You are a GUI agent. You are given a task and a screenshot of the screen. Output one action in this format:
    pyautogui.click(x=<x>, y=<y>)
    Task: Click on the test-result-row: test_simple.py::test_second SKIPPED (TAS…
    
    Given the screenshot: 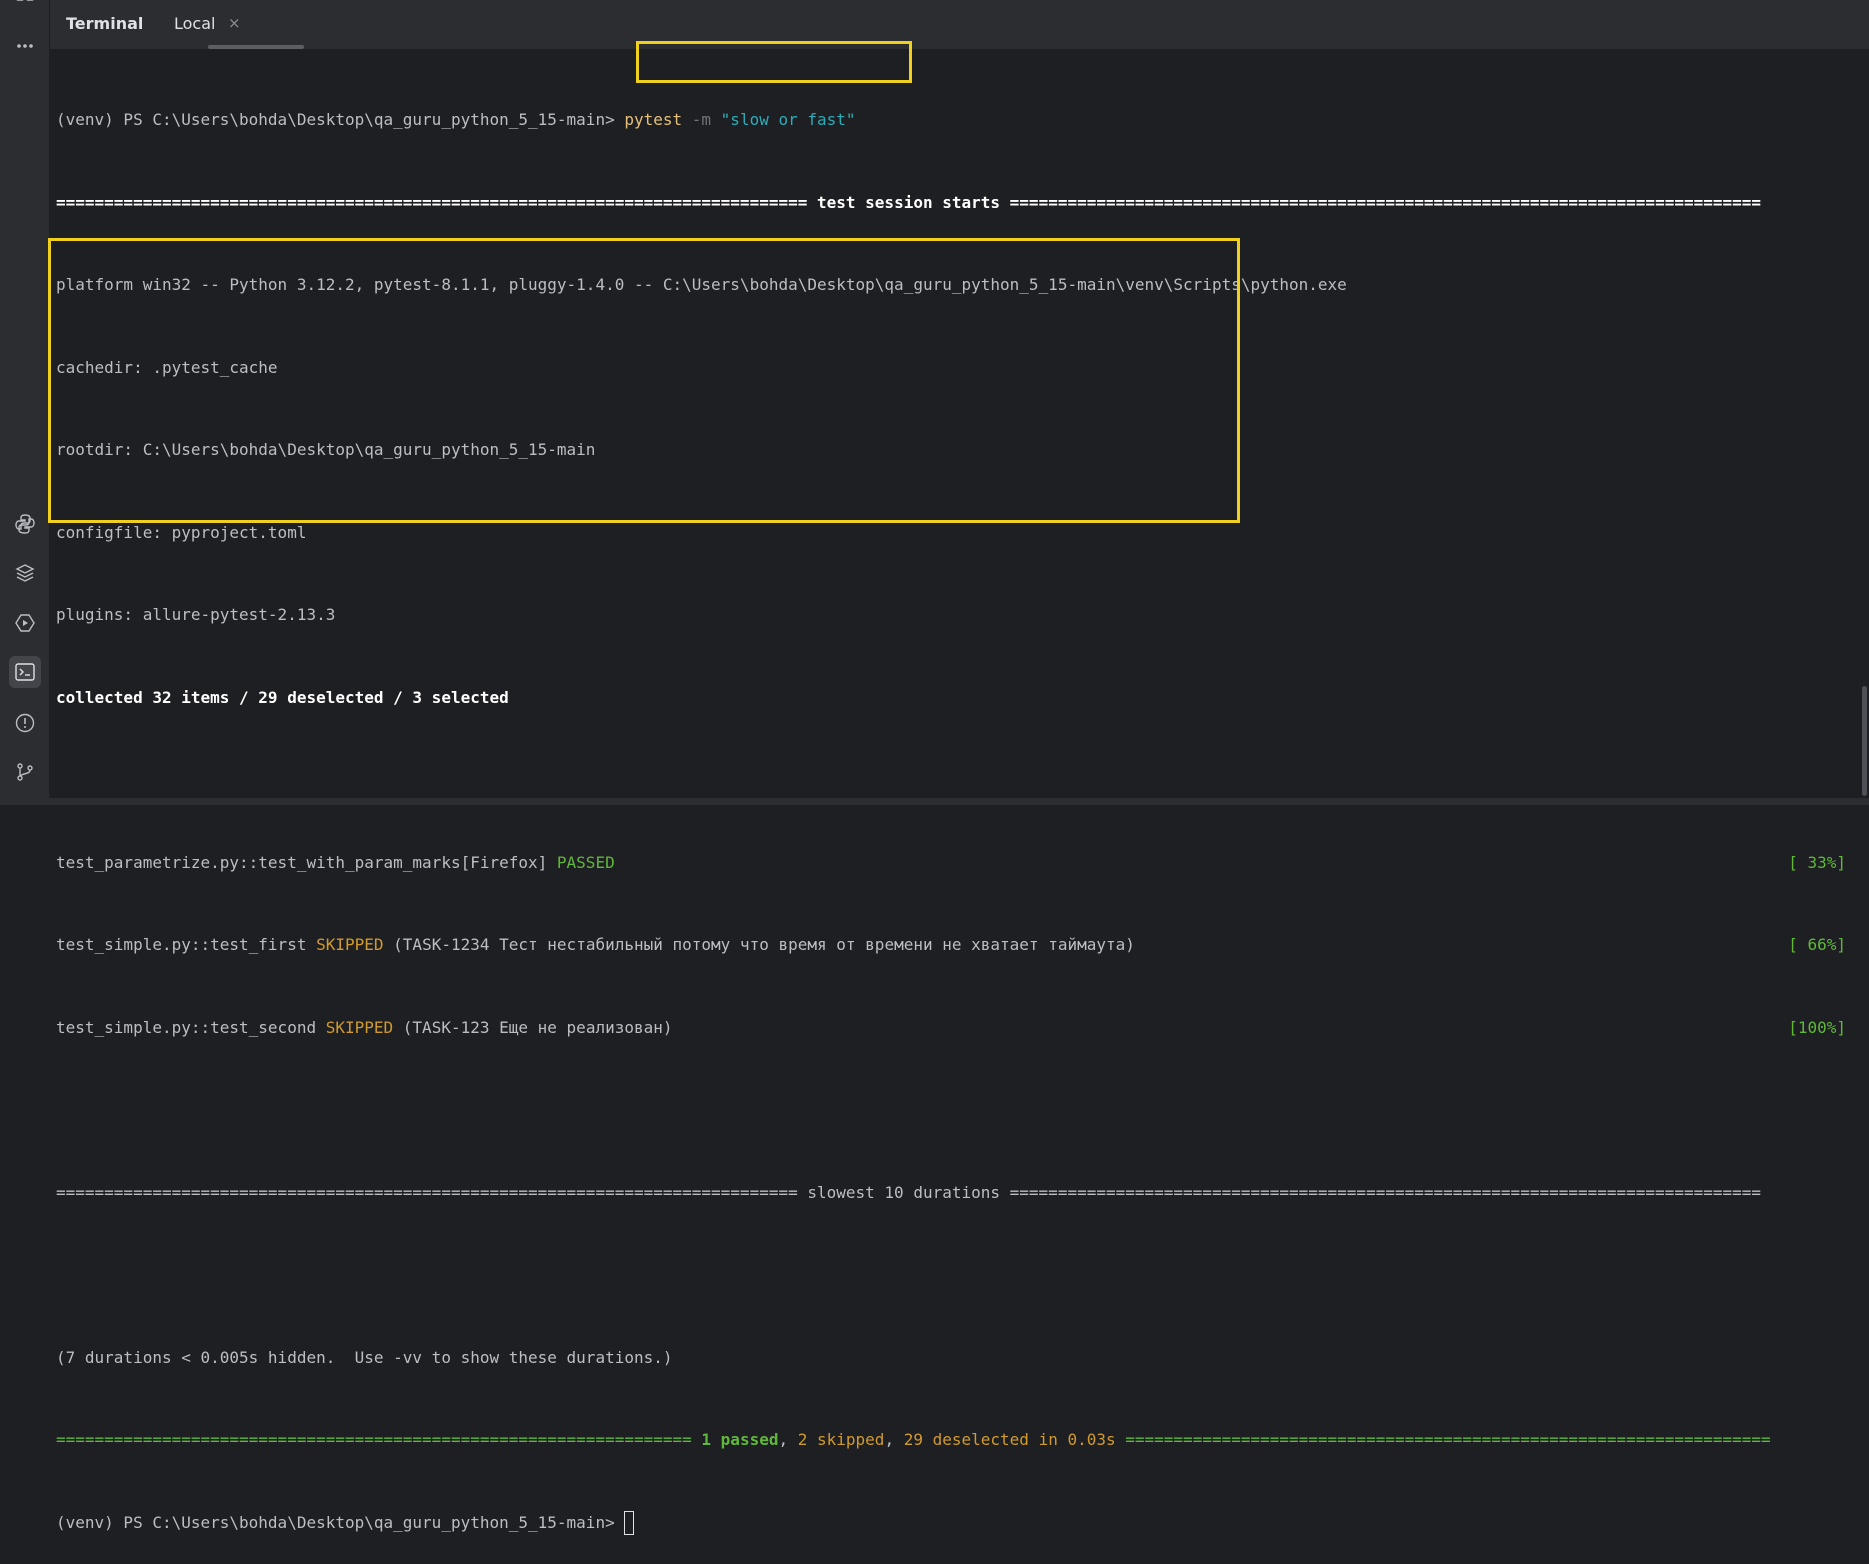 What is the action you would take?
    pyautogui.click(x=951, y=1028)
    